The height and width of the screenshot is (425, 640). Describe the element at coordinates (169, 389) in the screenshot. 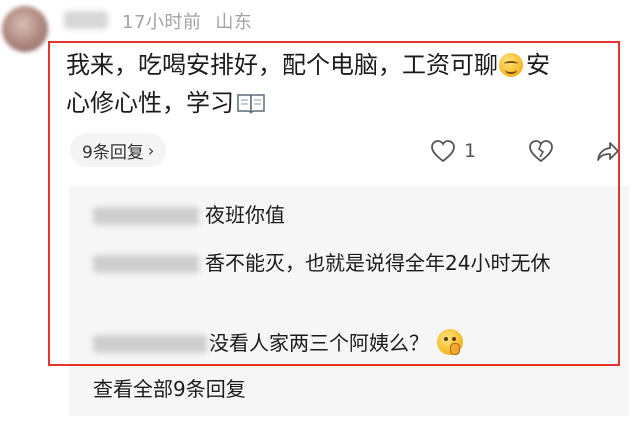

I see `view-all-replies-link: 查看全部9条回复` at that location.